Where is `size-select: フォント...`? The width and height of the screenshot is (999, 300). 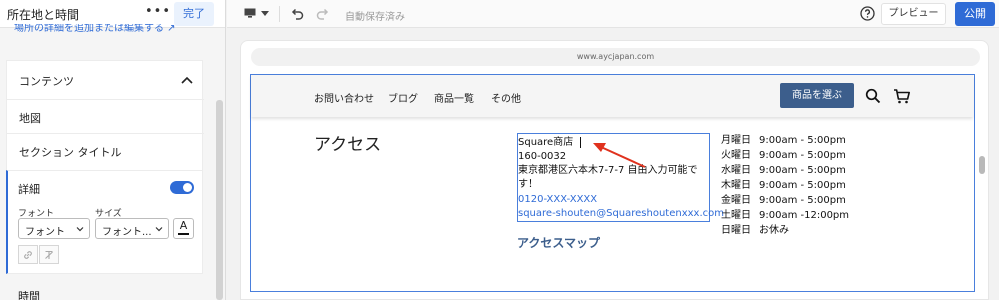
size-select: フォント... is located at coordinates (132, 228).